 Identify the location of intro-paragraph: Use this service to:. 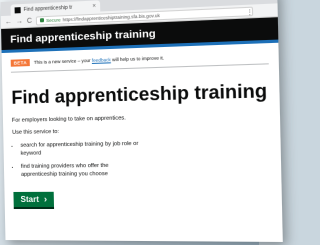
(36, 132).